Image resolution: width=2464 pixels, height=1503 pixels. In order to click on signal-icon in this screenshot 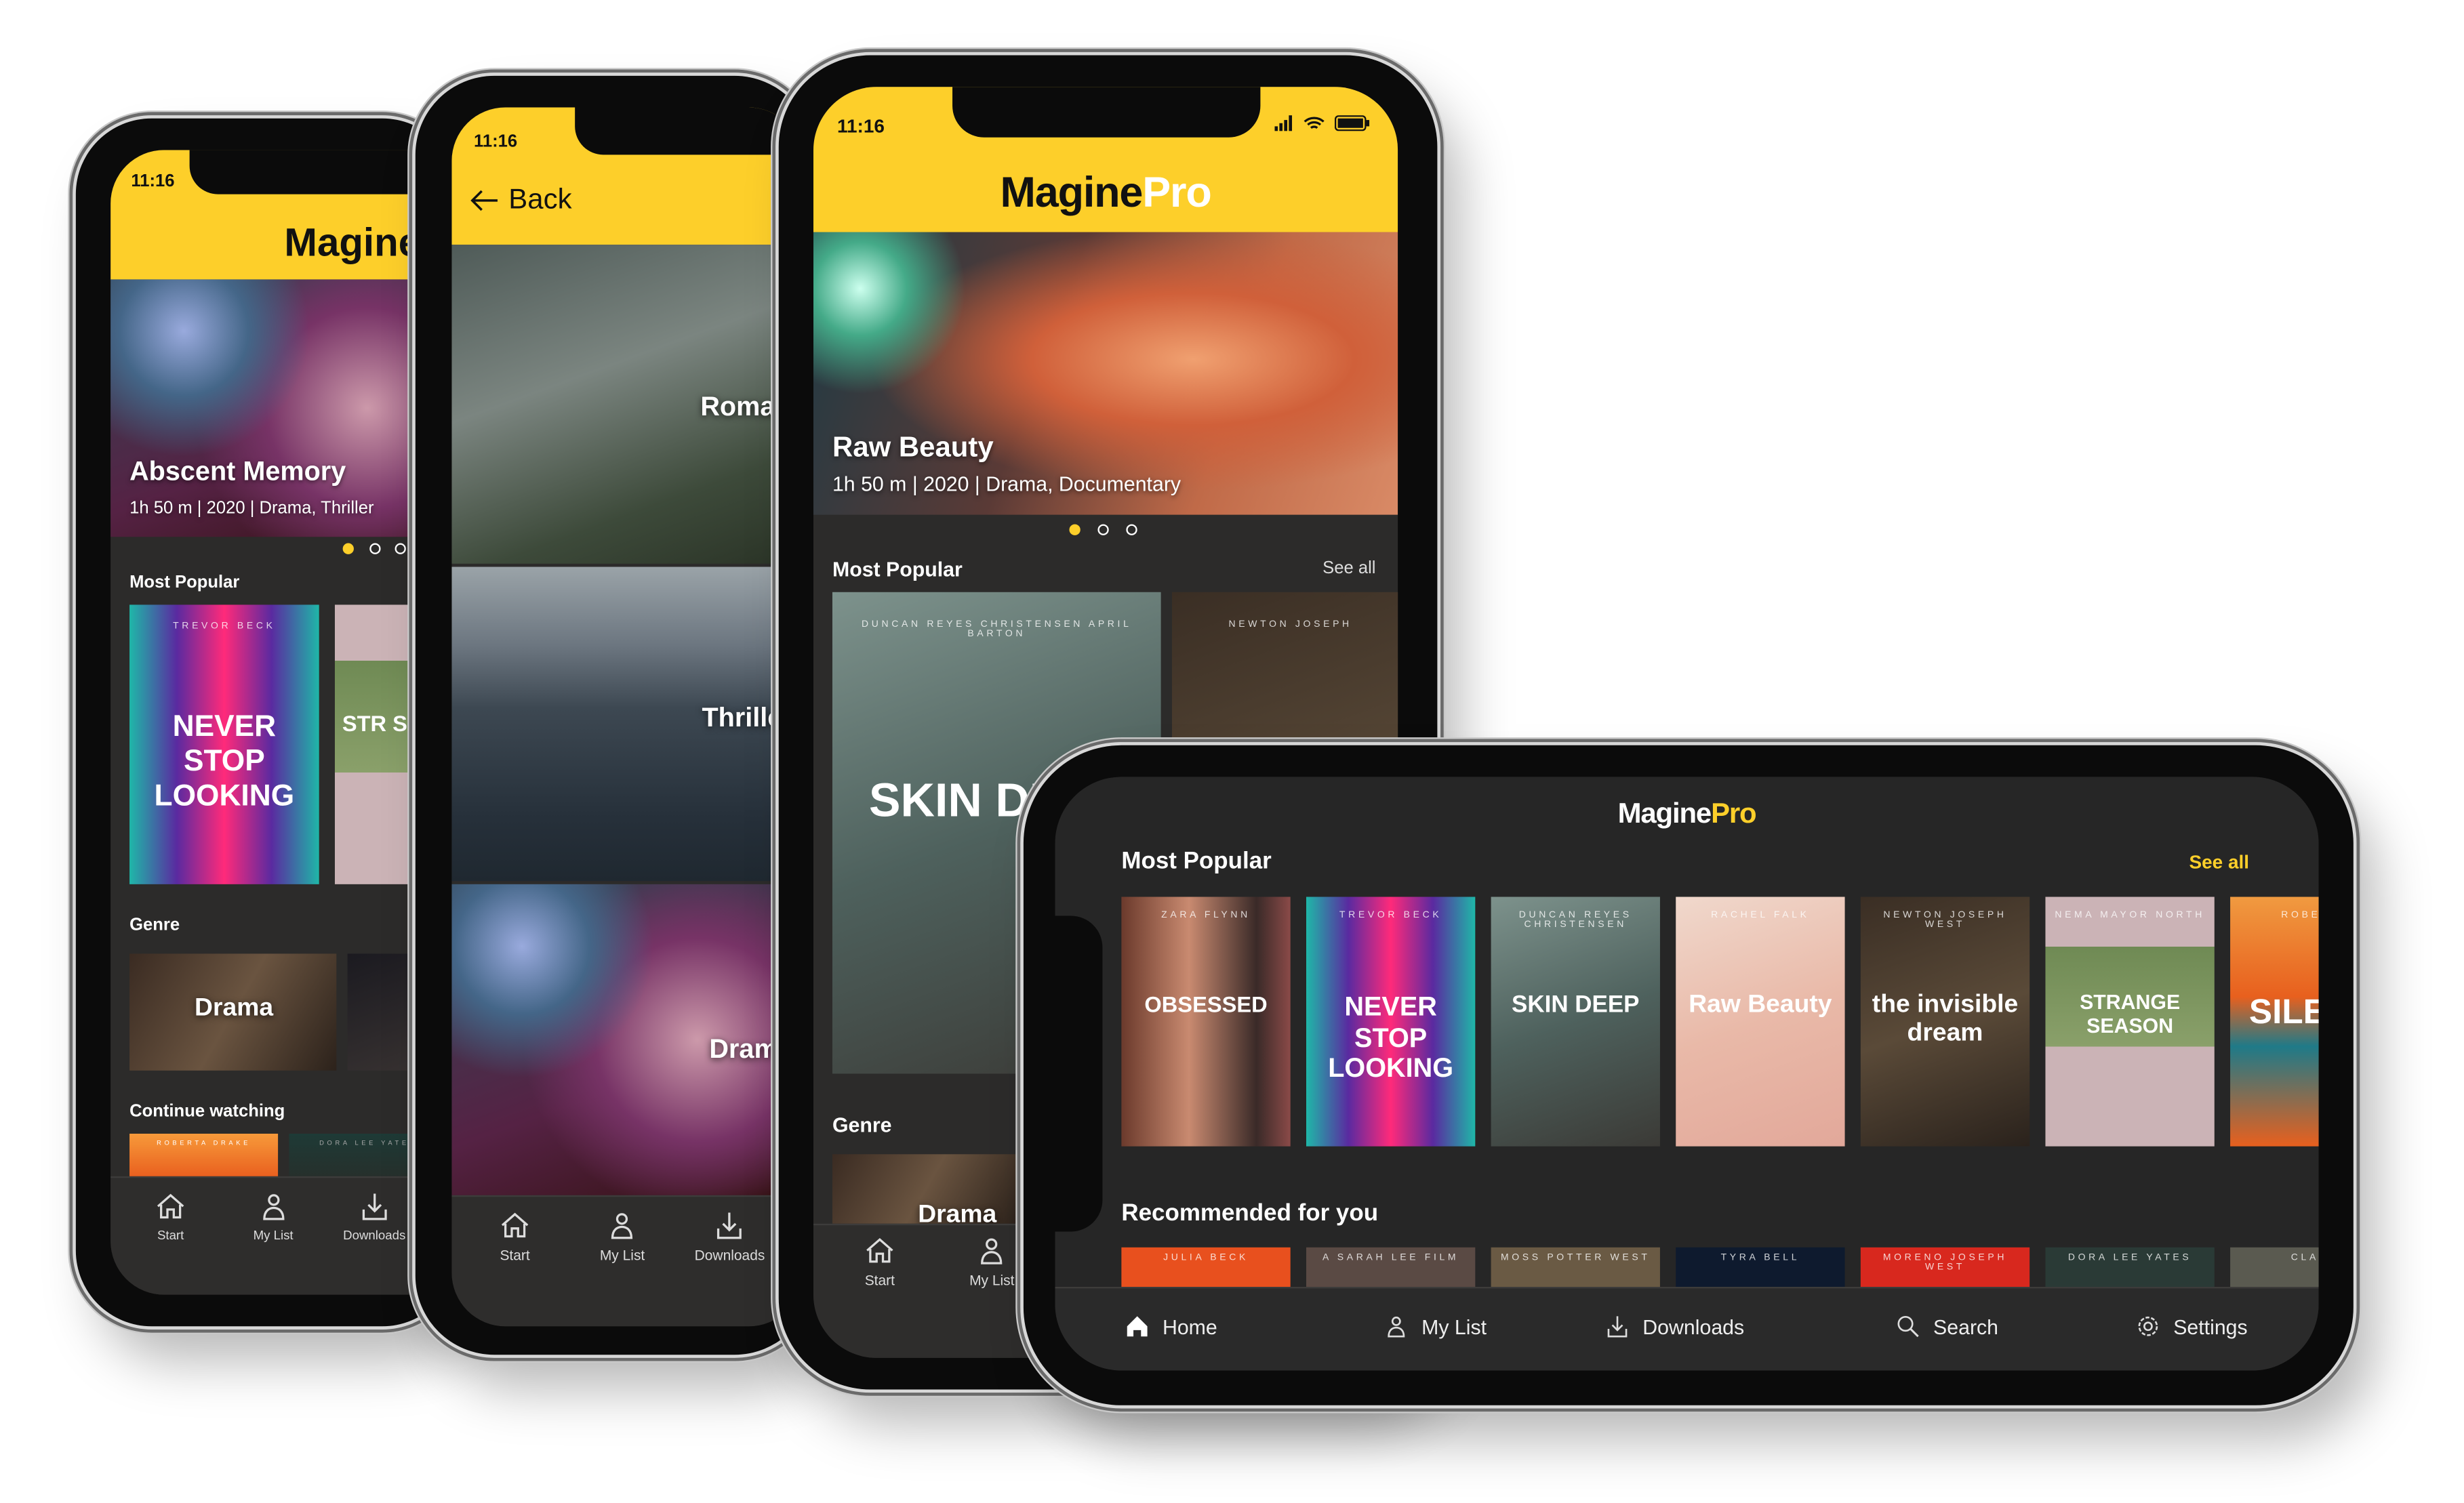, I will do `click(1283, 123)`.